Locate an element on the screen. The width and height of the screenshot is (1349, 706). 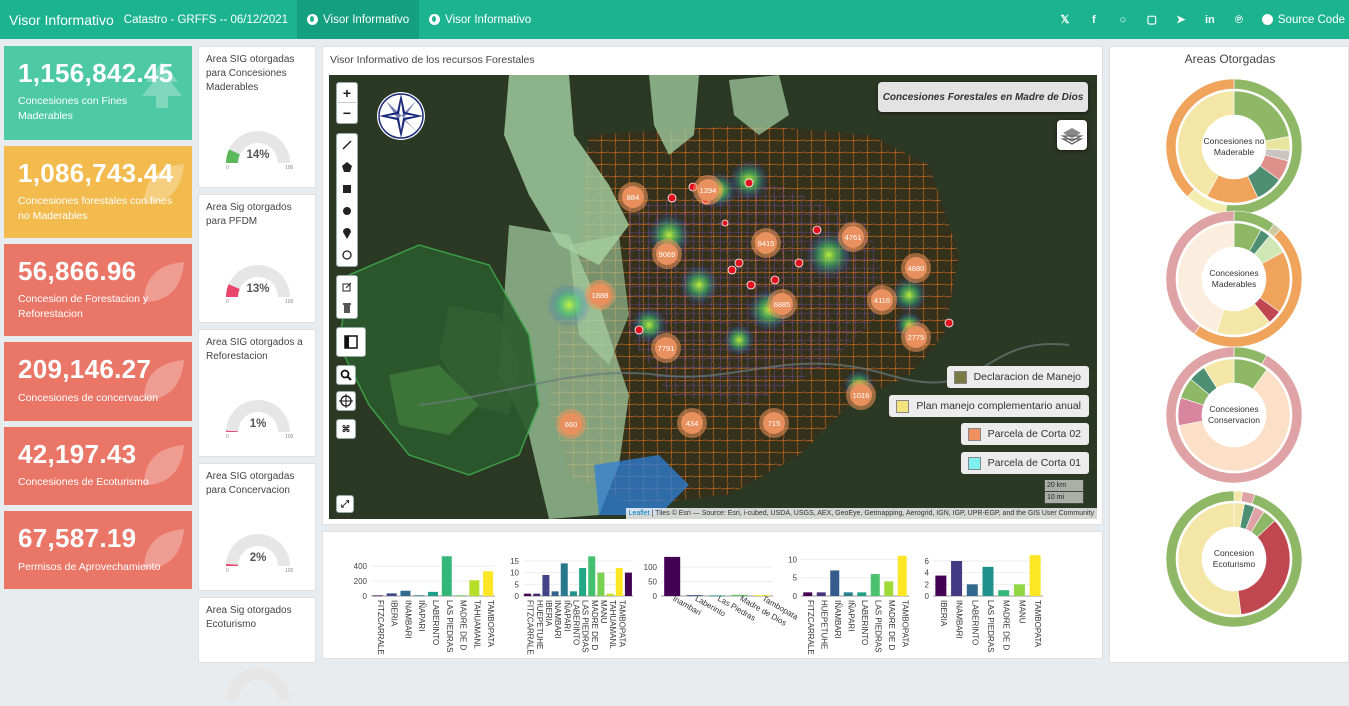
cluster-marker: 6885 is located at coordinates (782, 304).